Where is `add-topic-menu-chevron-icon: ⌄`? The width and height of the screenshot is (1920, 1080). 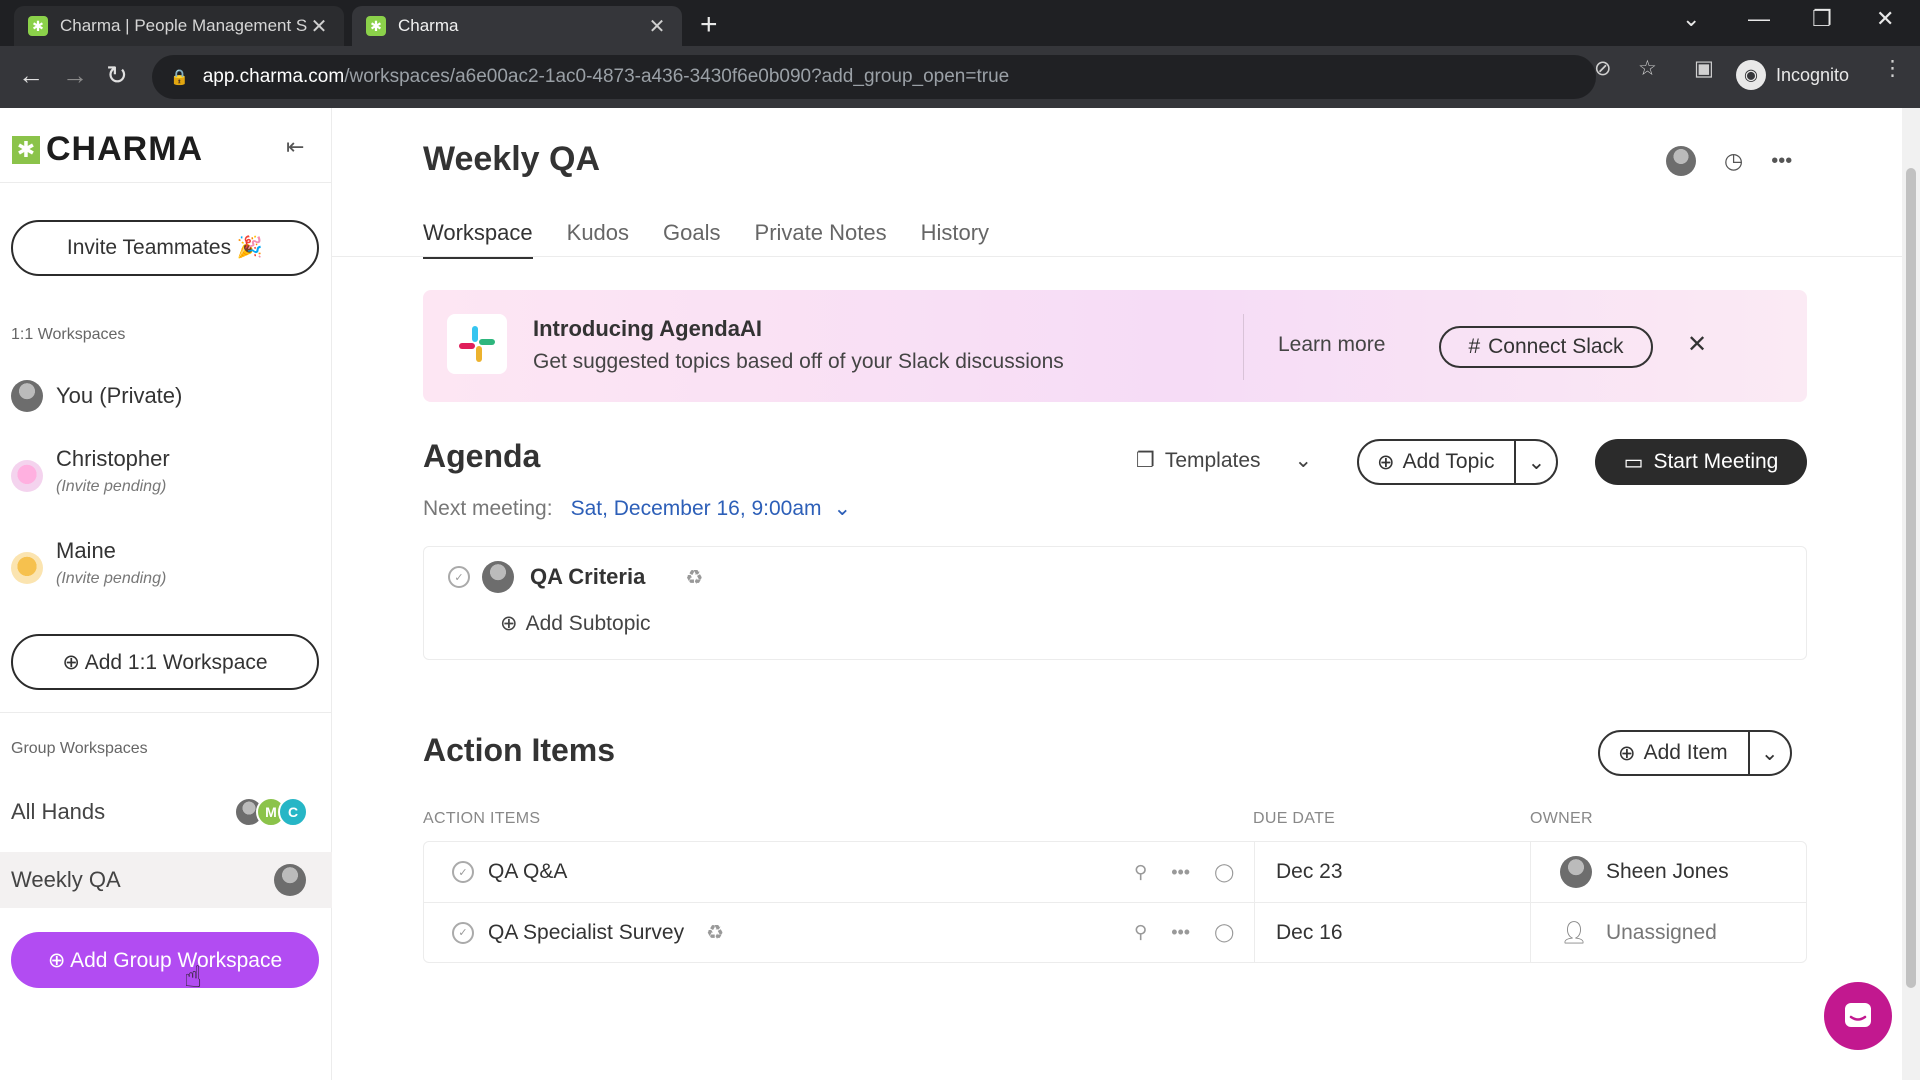
add-topic-menu-chevron-icon: ⌄ is located at coordinates (1536, 462).